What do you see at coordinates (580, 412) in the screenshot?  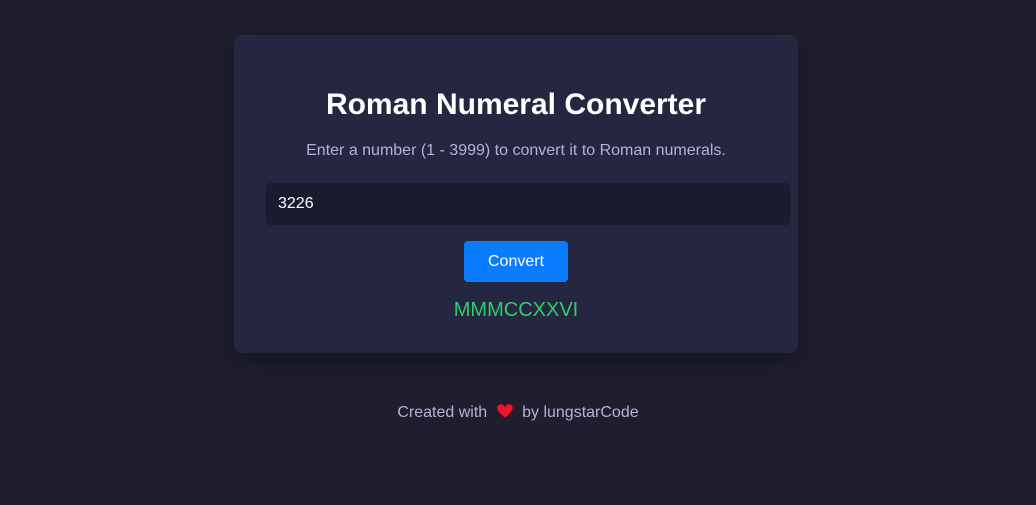 I see `footer-suffix: by lungstarCode` at bounding box center [580, 412].